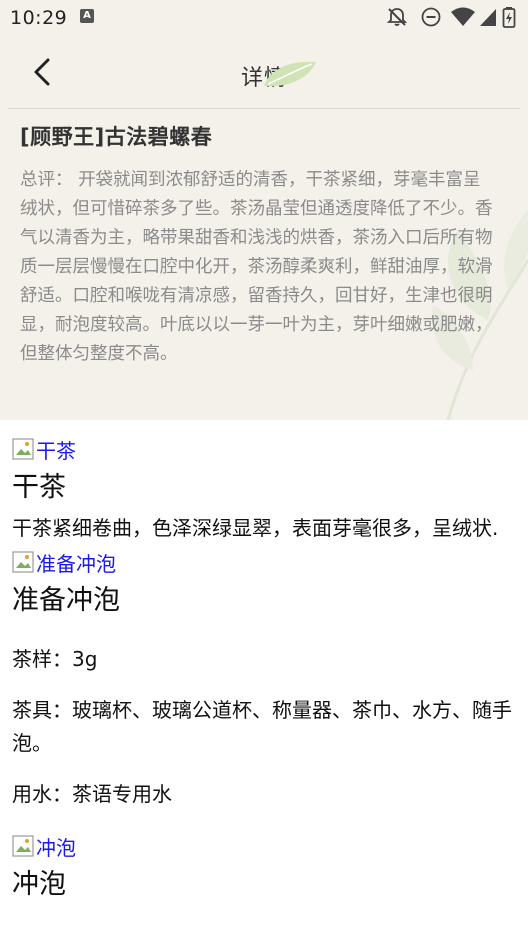 Image resolution: width=528 pixels, height=940 pixels. I want to click on status-time: 10:29, so click(39, 18).